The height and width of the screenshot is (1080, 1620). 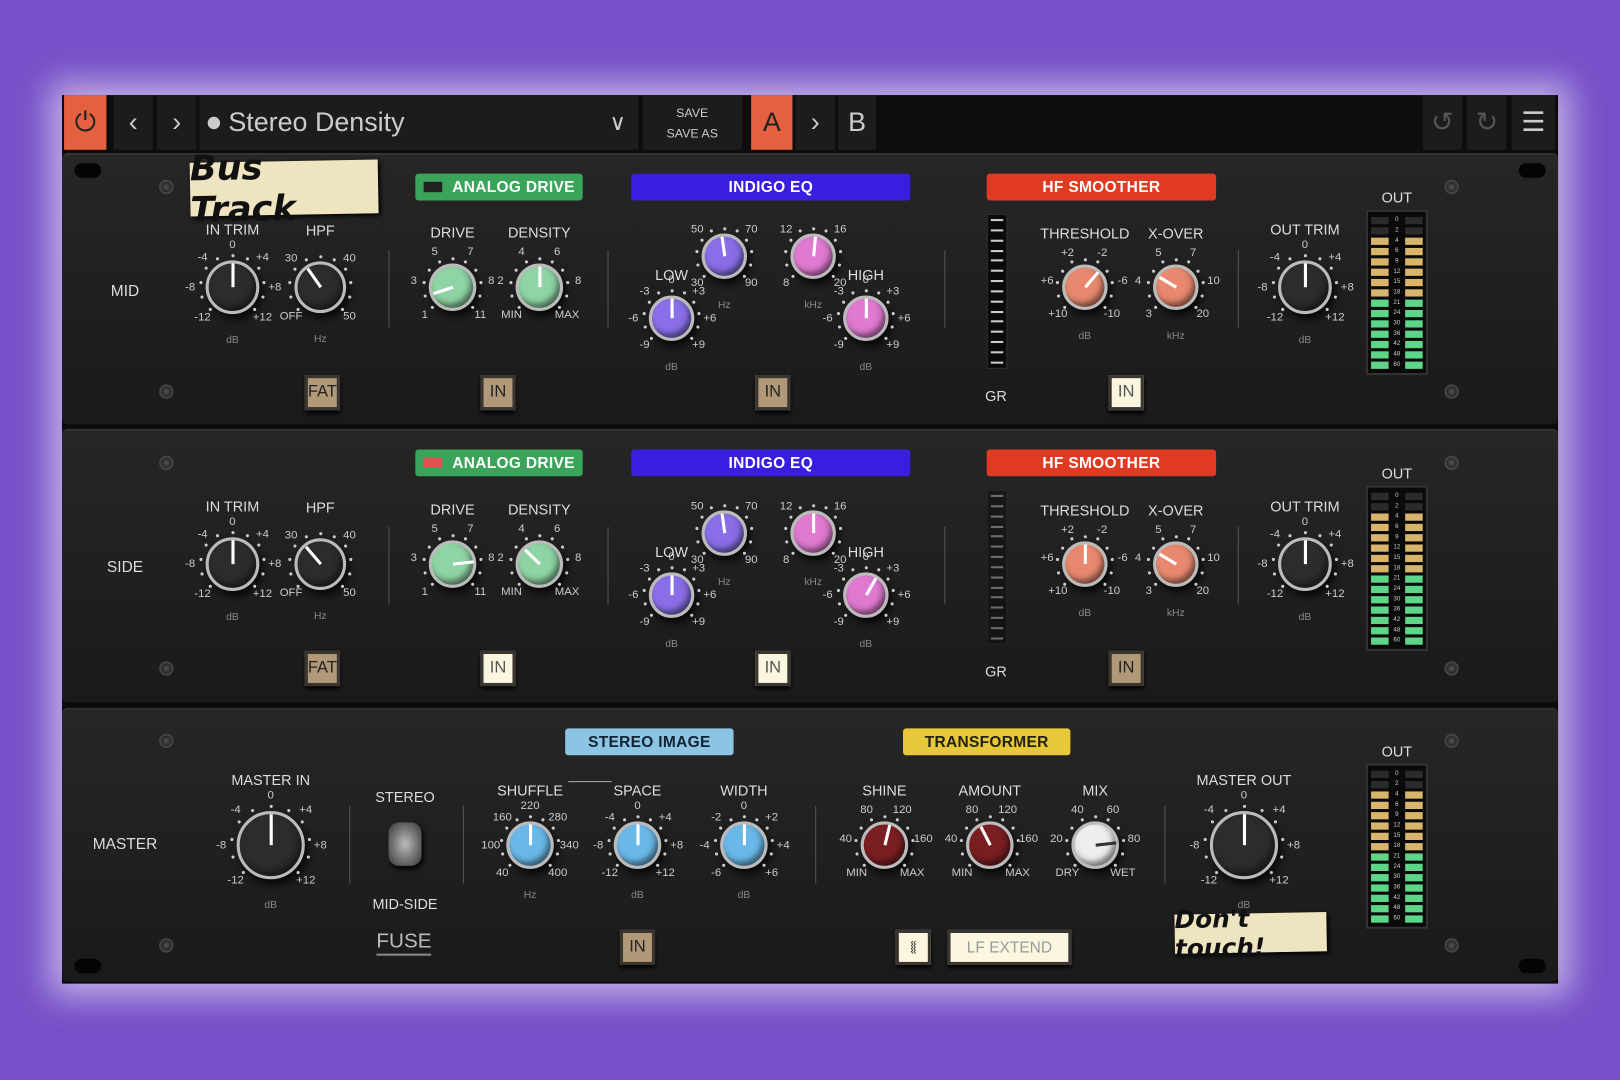 What do you see at coordinates (997, 506) in the screenshot?
I see `gr-meter-segment` at bounding box center [997, 506].